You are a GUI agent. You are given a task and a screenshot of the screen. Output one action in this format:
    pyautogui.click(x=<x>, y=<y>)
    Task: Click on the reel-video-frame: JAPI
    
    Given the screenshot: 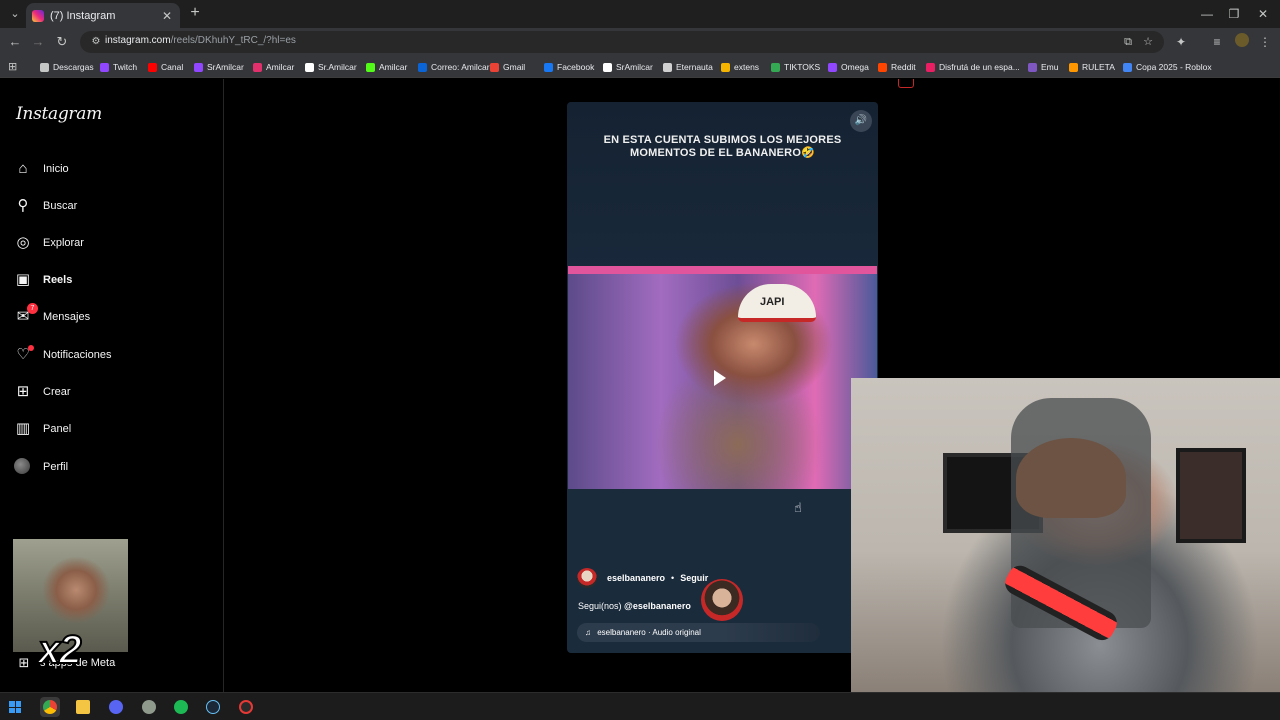 What is the action you would take?
    pyautogui.click(x=722, y=377)
    